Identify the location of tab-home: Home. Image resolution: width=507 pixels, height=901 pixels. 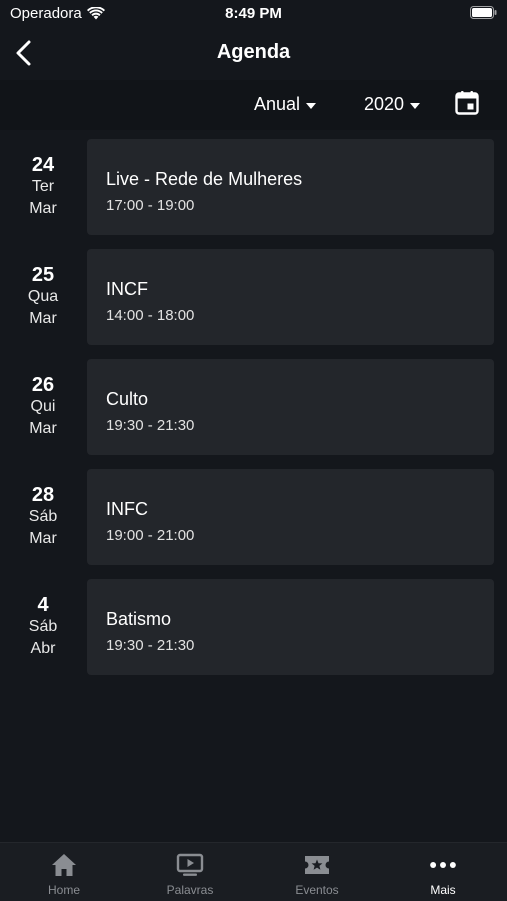
(64, 872).